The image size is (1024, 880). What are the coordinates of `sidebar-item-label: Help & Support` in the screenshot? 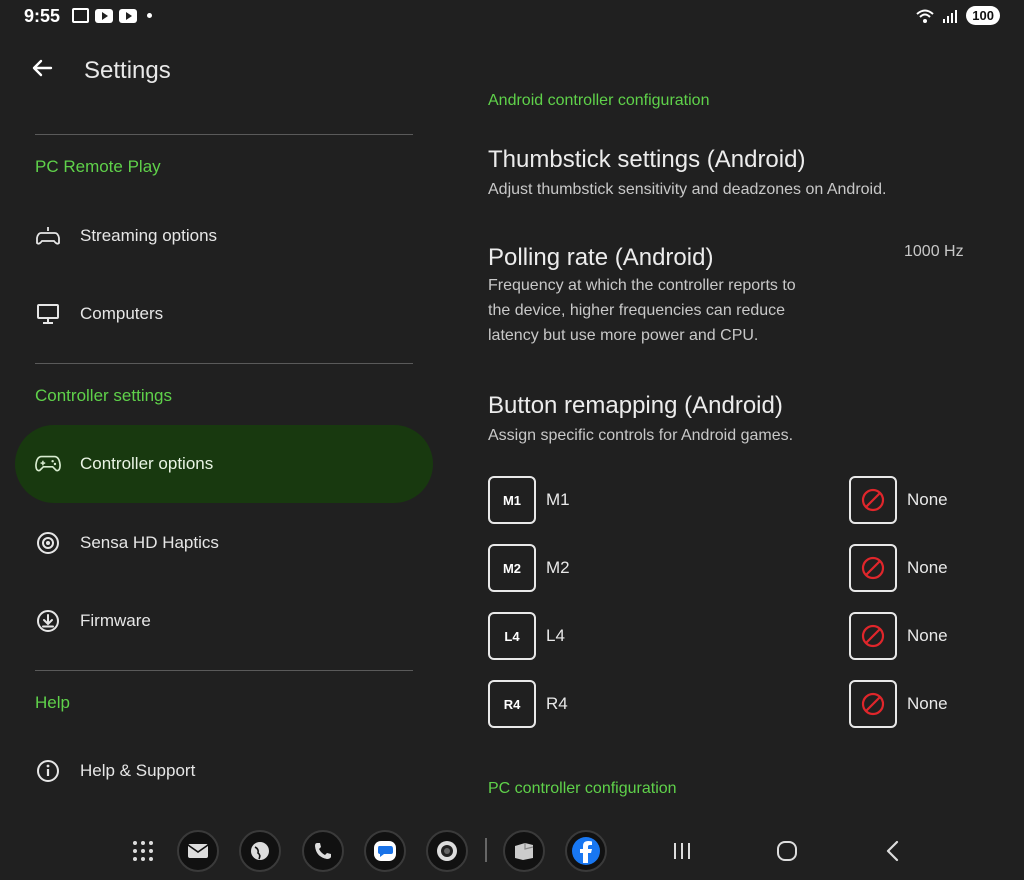 It's located at (138, 770).